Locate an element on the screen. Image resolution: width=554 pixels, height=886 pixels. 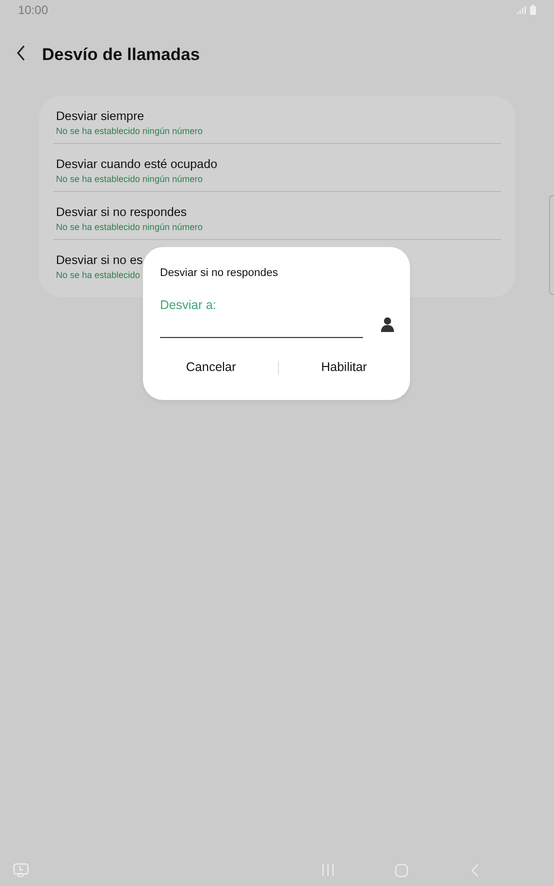
signal-icon is located at coordinates (521, 10).